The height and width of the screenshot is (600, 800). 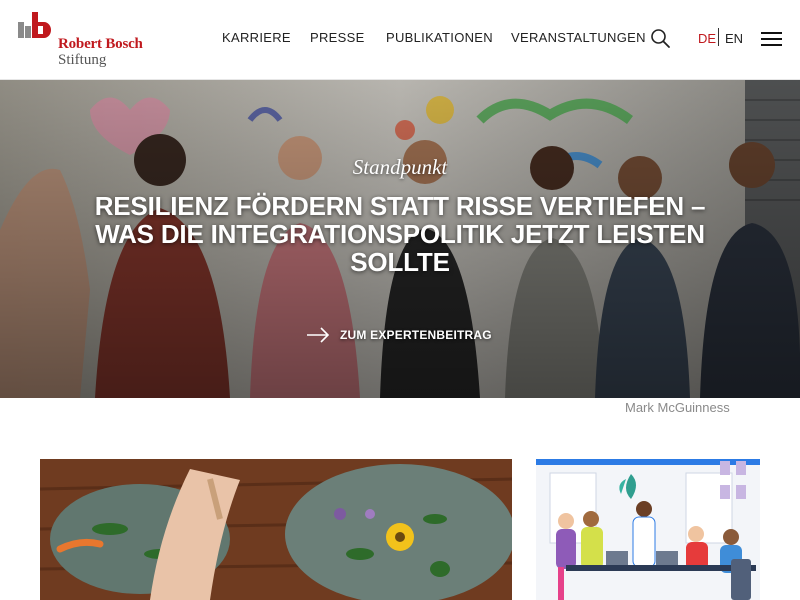 I want to click on language-de: DE, so click(x=707, y=38).